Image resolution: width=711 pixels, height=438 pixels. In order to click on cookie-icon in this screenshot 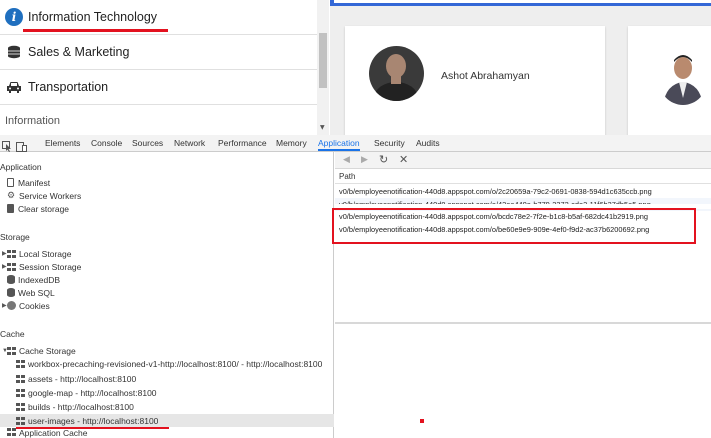, I will do `click(11, 305)`.